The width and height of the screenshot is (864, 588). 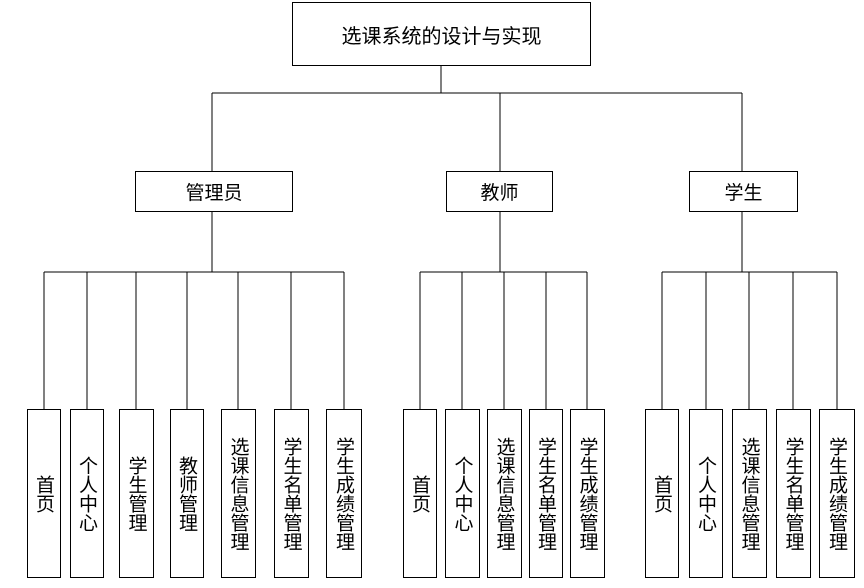 I want to click on role-node-teacher: 教师, so click(x=499, y=191).